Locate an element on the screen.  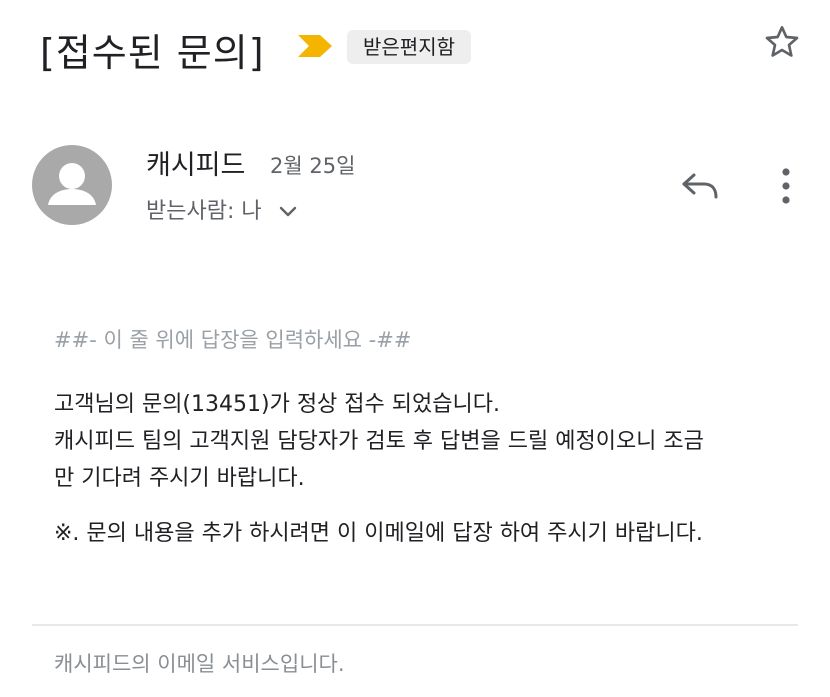
reply-marker-text: ##- 이 줄 위에 답장을 입력하세요 -## is located at coordinates (233, 340).